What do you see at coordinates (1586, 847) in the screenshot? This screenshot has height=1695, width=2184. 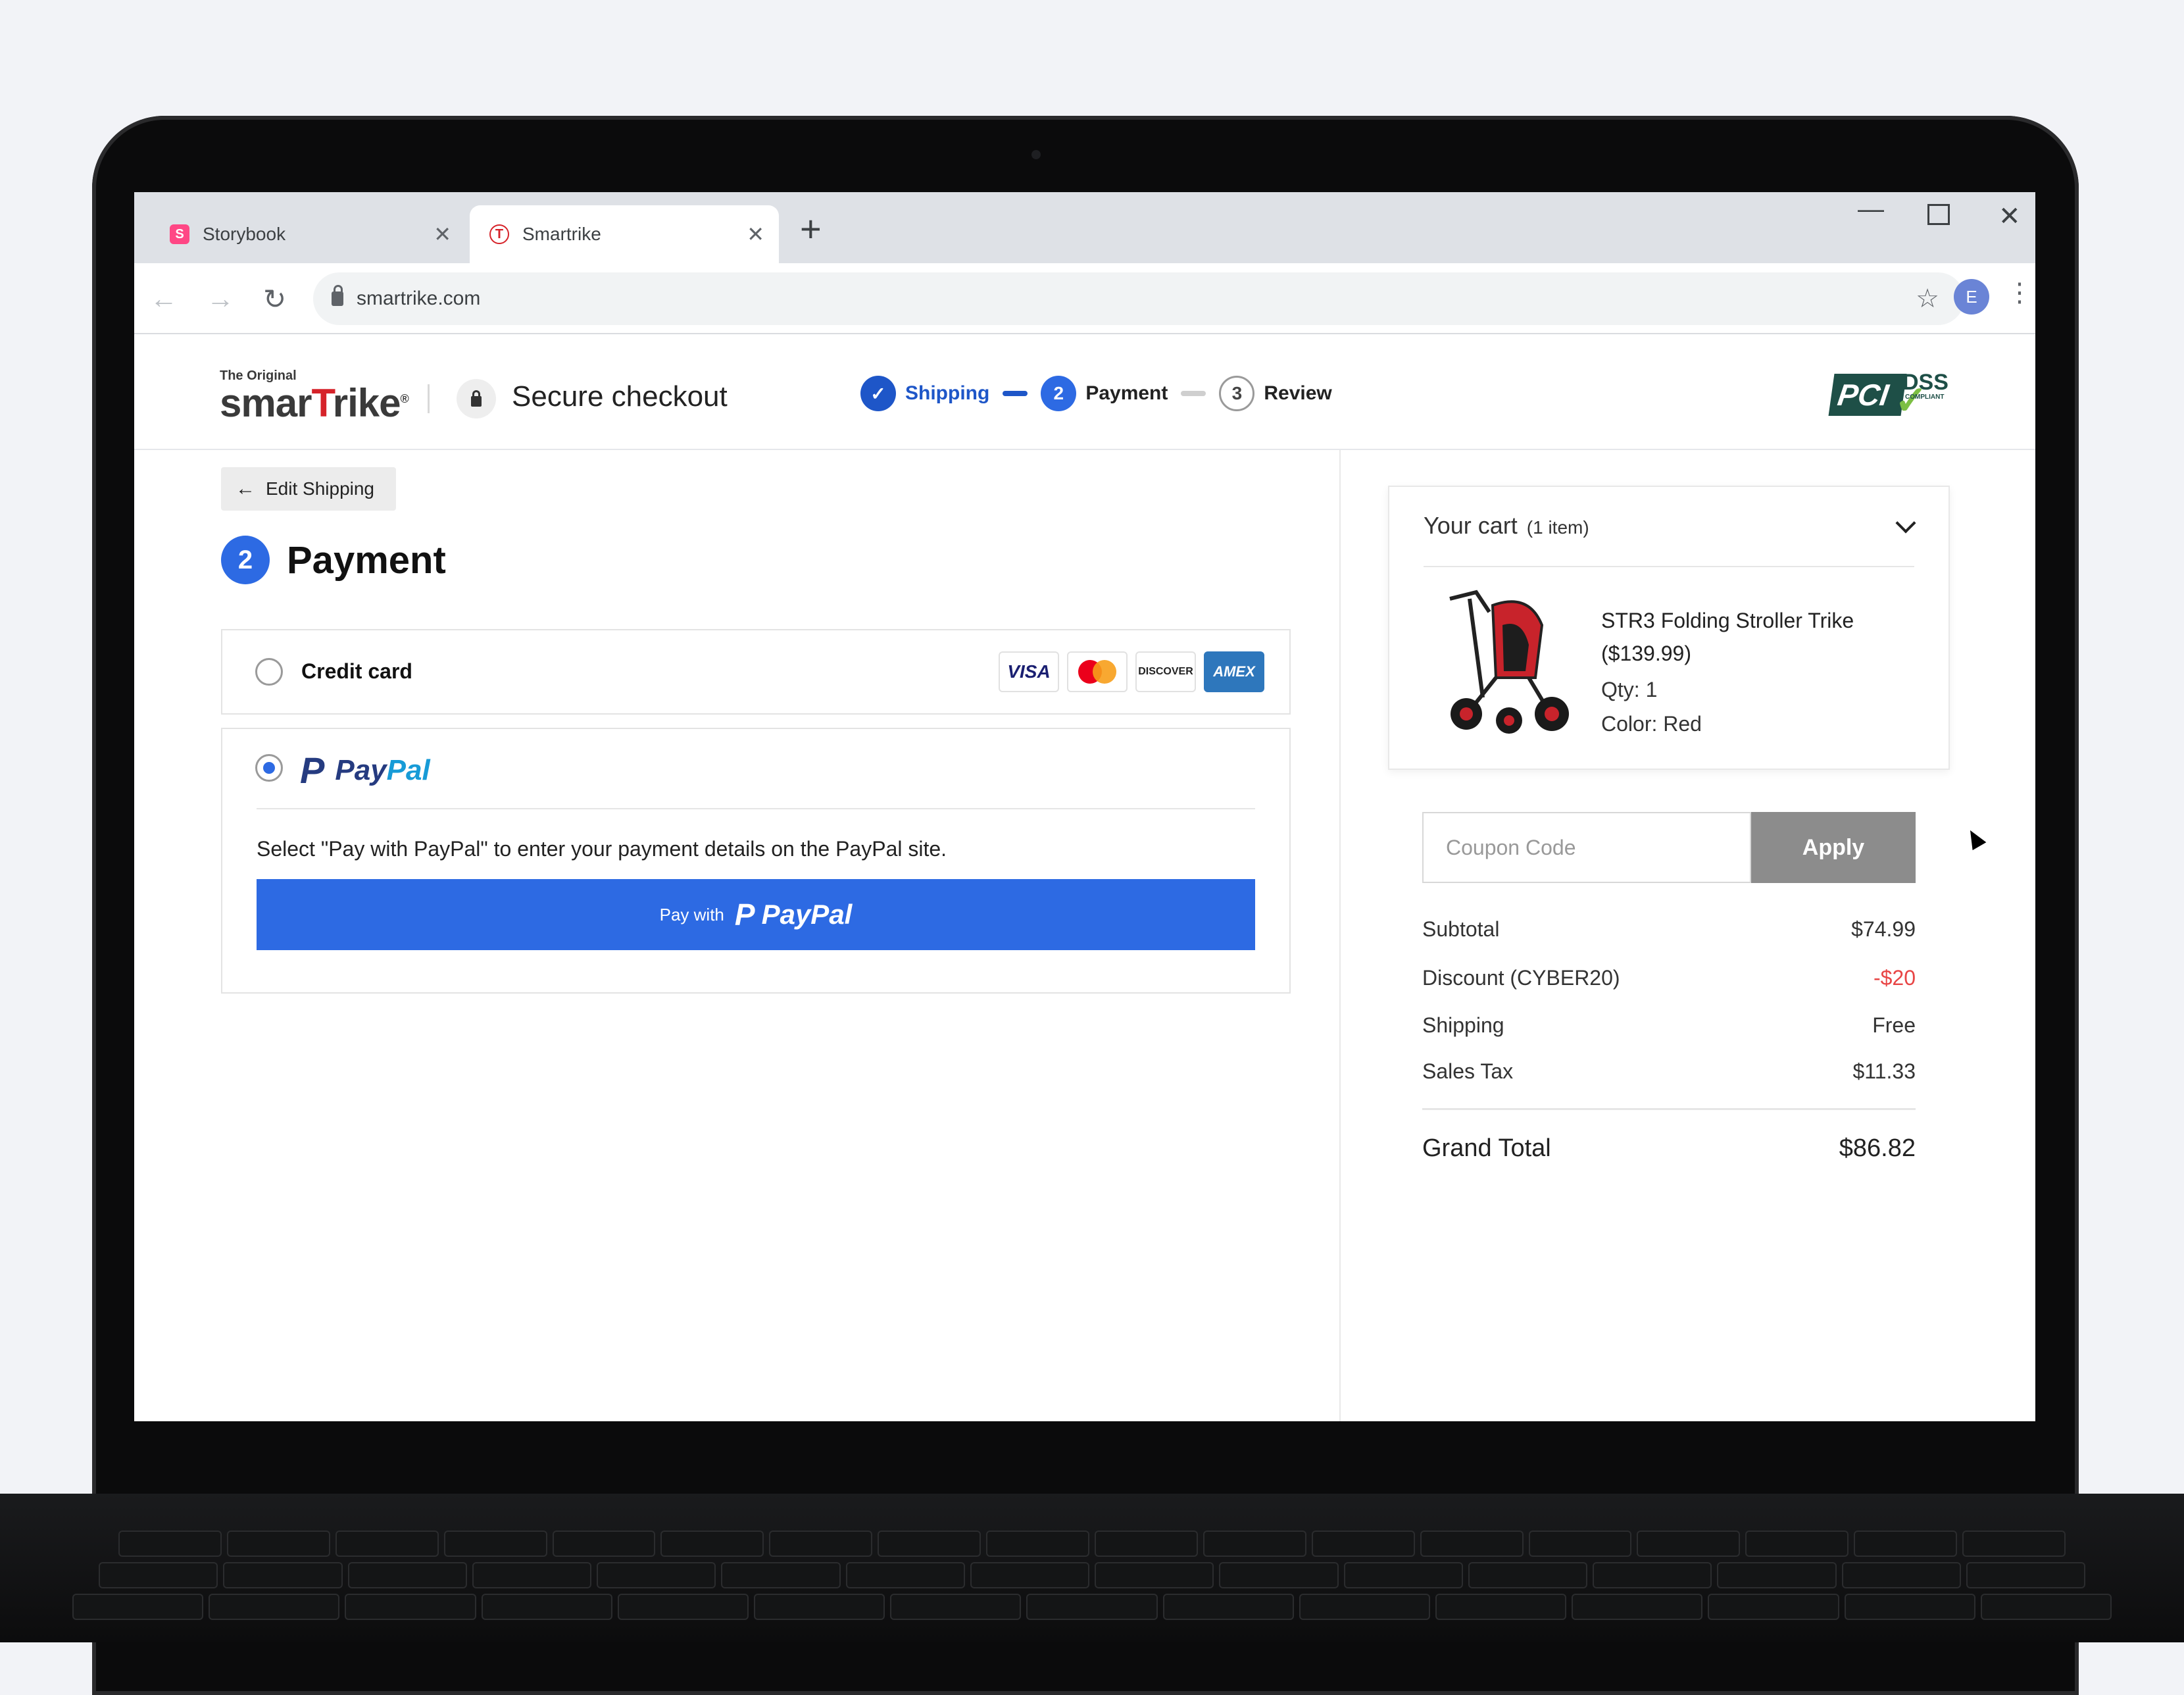 I see `coupon-input: Coupon Code` at bounding box center [1586, 847].